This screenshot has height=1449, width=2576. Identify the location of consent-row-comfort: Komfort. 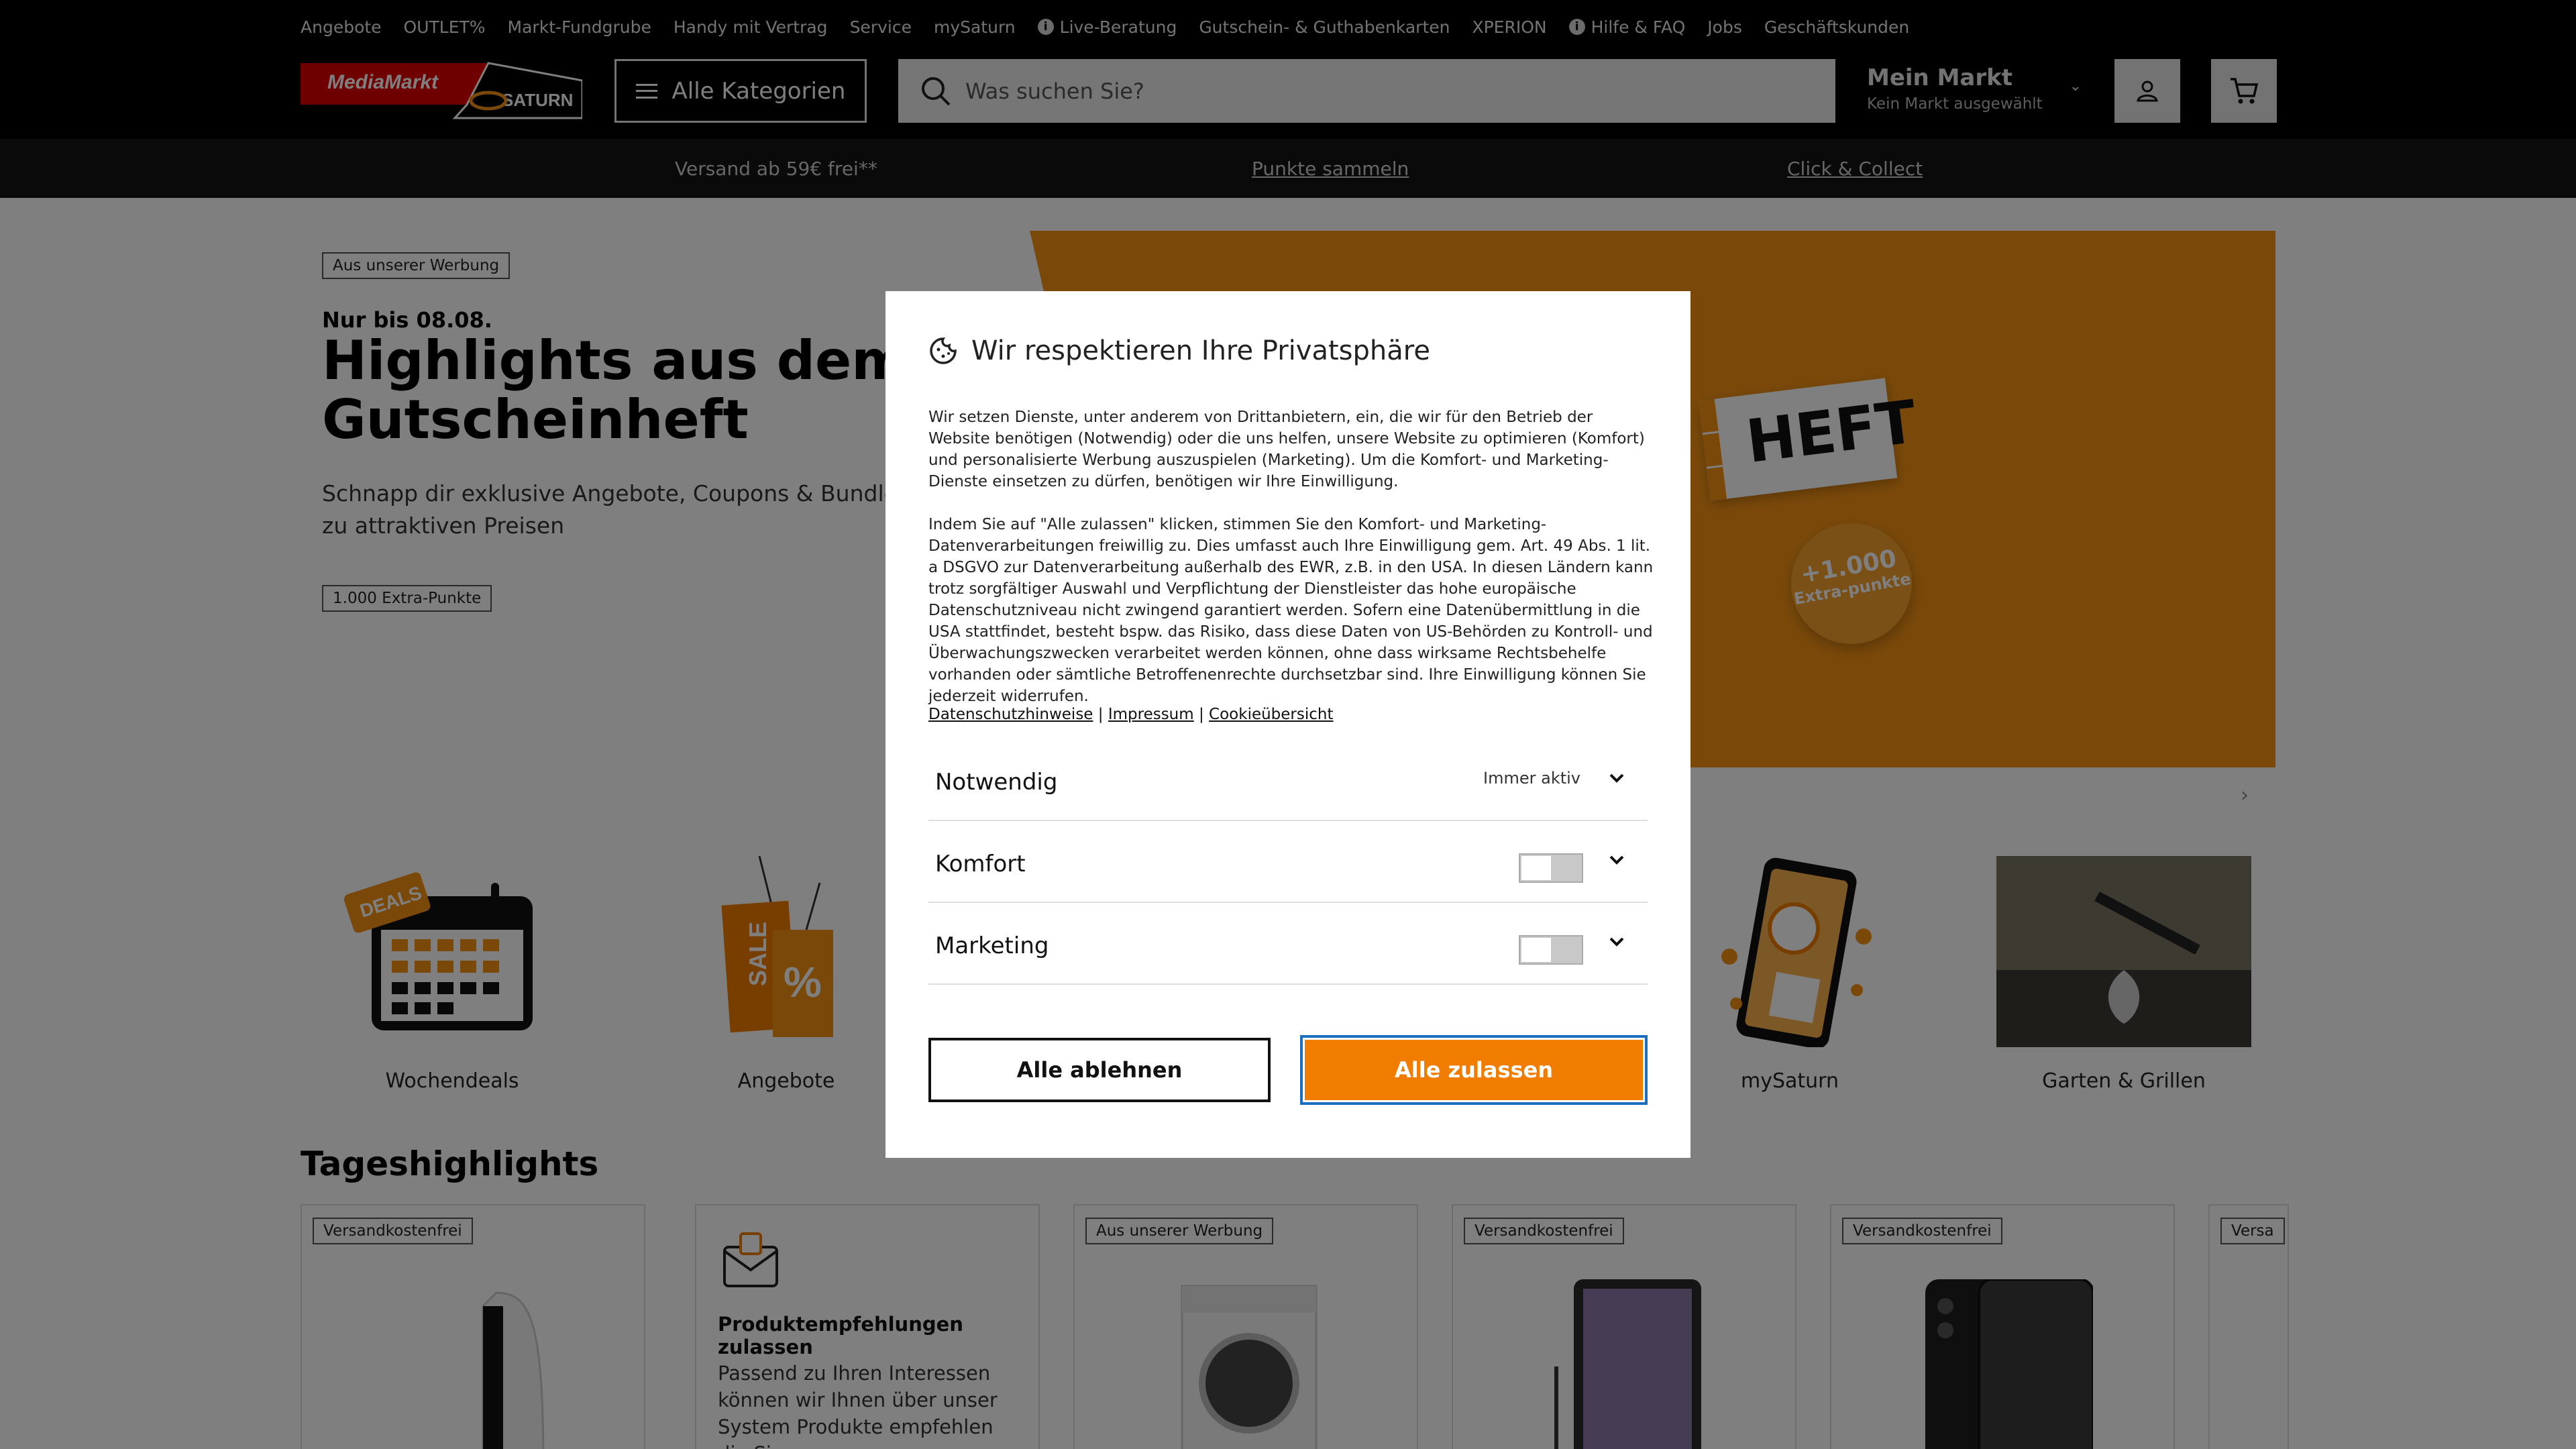
(1288, 862).